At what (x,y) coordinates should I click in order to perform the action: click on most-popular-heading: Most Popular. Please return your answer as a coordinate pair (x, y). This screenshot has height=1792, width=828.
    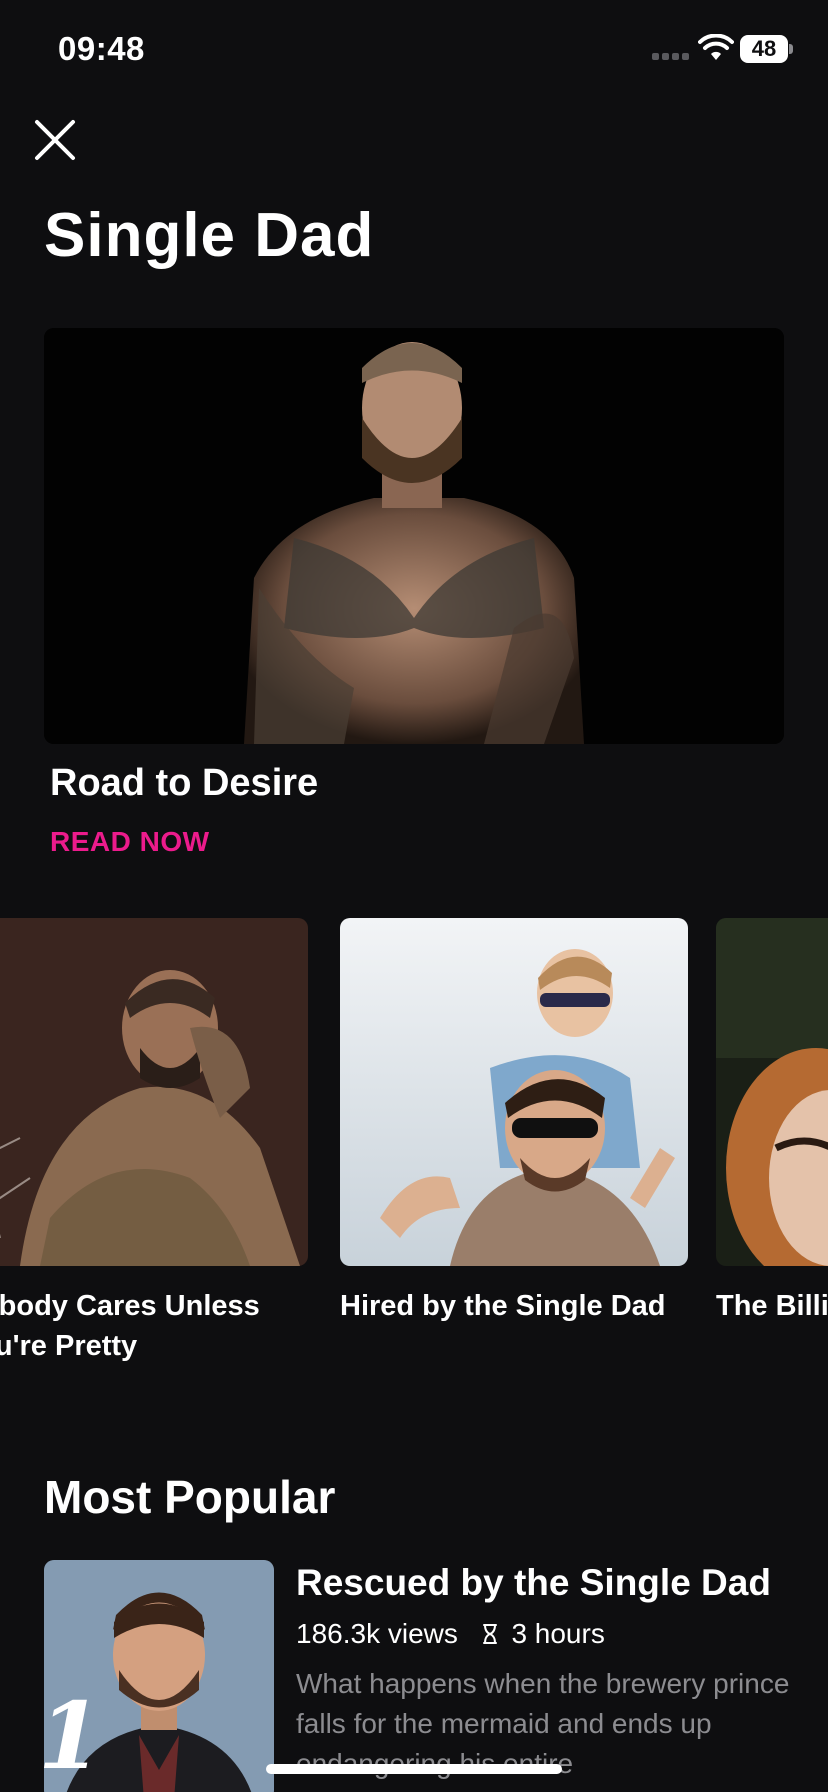
    Looking at the image, I should click on (190, 1497).